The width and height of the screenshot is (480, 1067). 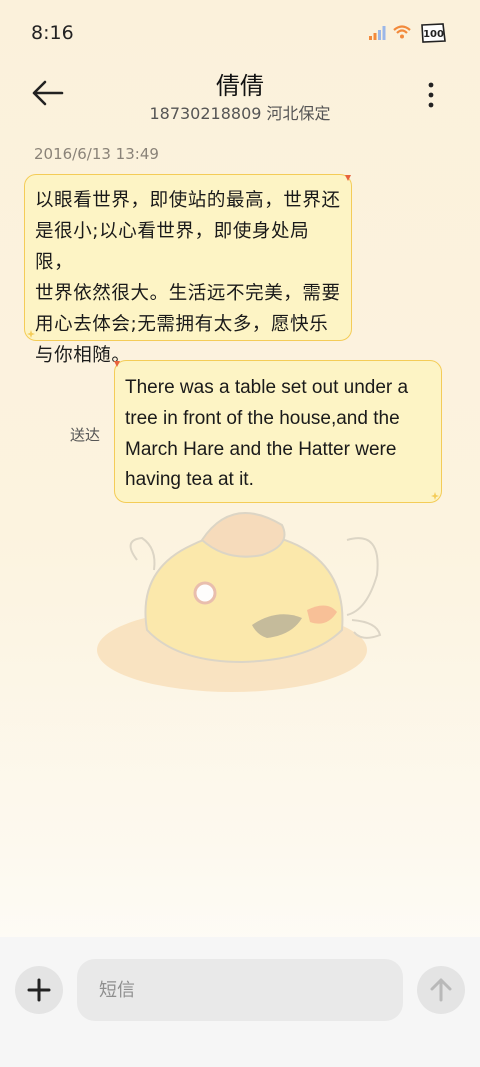 What do you see at coordinates (188, 293) in the screenshot?
I see `message-line: 世界依然很大。生活远不完美，需要` at bounding box center [188, 293].